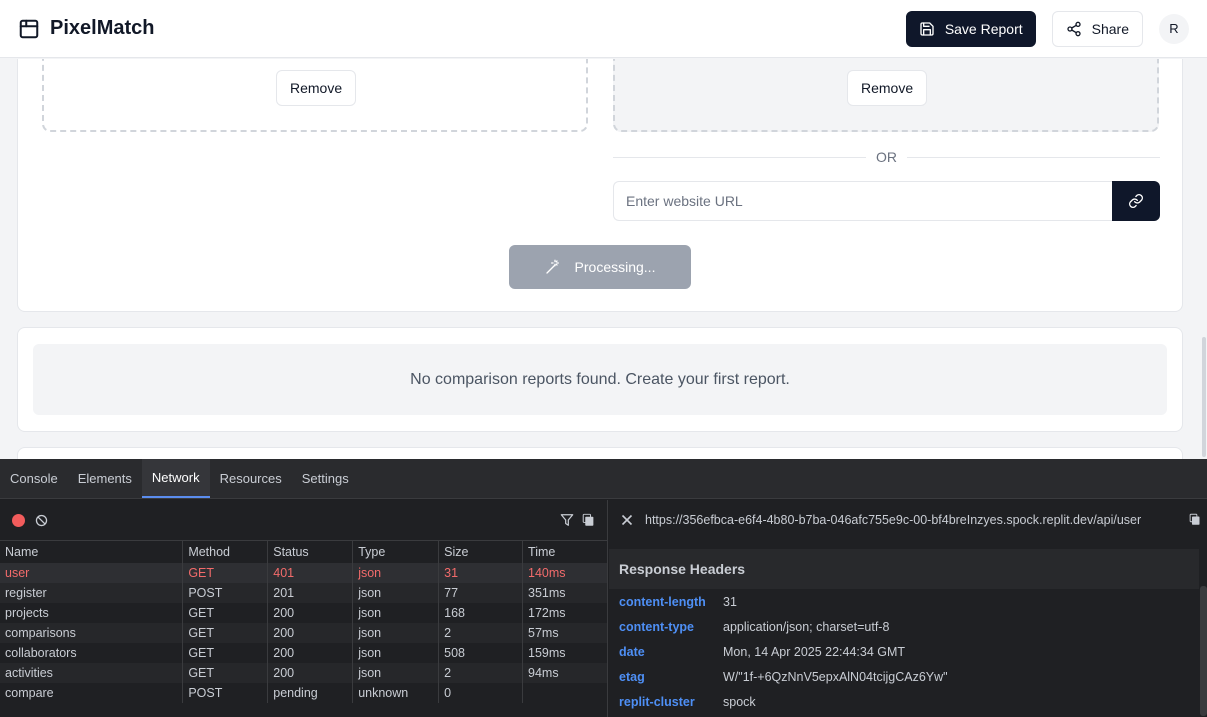 This screenshot has height=717, width=1207. Describe the element at coordinates (92, 632) in the screenshot. I see `request-name: comparisons` at that location.